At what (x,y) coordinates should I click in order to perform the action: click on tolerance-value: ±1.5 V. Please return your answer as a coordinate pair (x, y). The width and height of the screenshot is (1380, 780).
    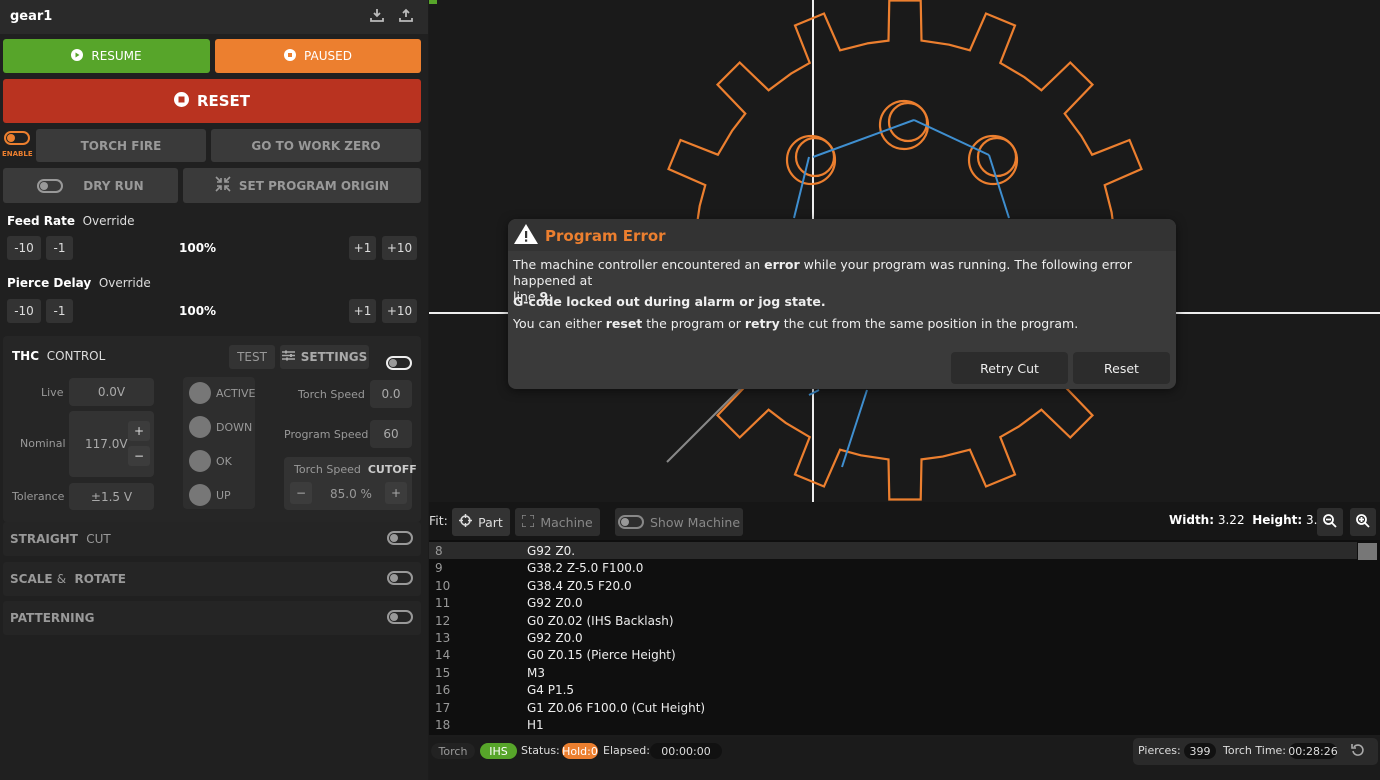
    Looking at the image, I should click on (111, 496).